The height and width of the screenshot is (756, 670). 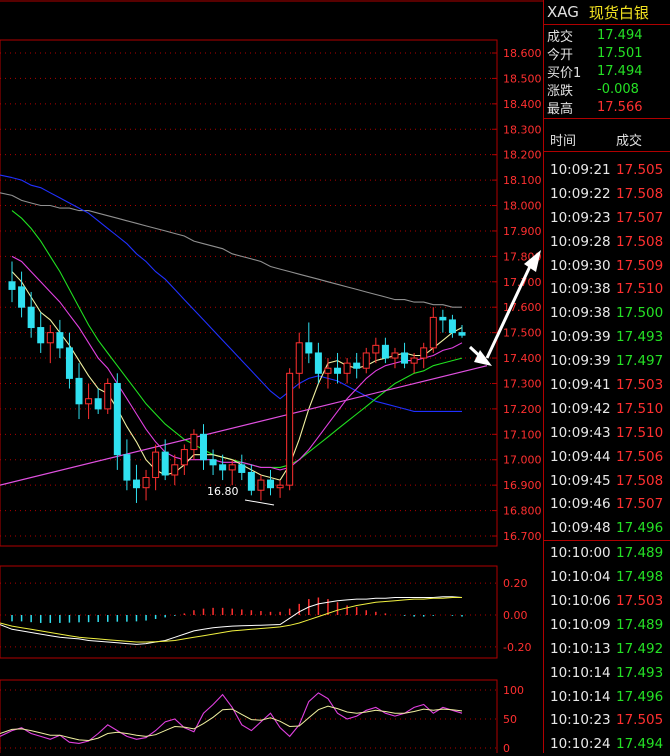 I want to click on quote-label: 成交, so click(x=560, y=37).